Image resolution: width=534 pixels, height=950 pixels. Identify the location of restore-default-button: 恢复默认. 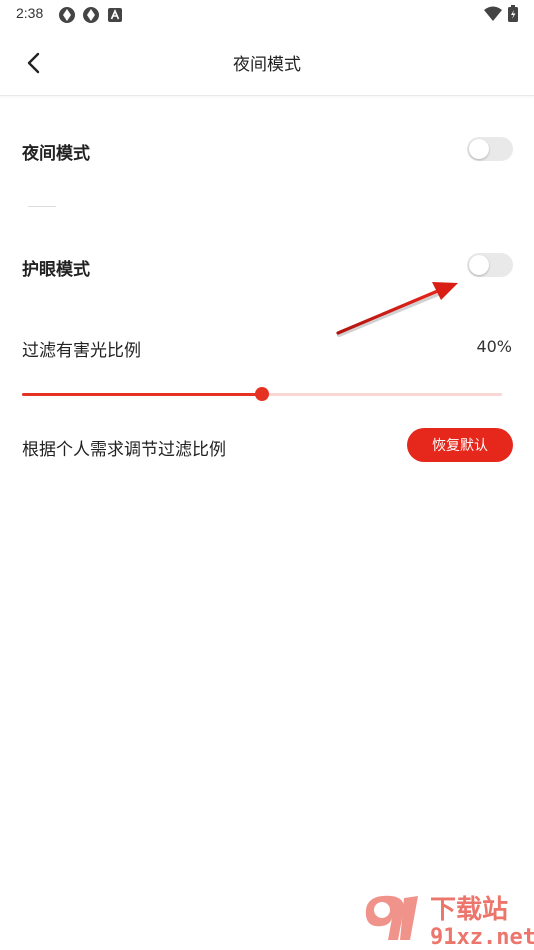
(460, 445).